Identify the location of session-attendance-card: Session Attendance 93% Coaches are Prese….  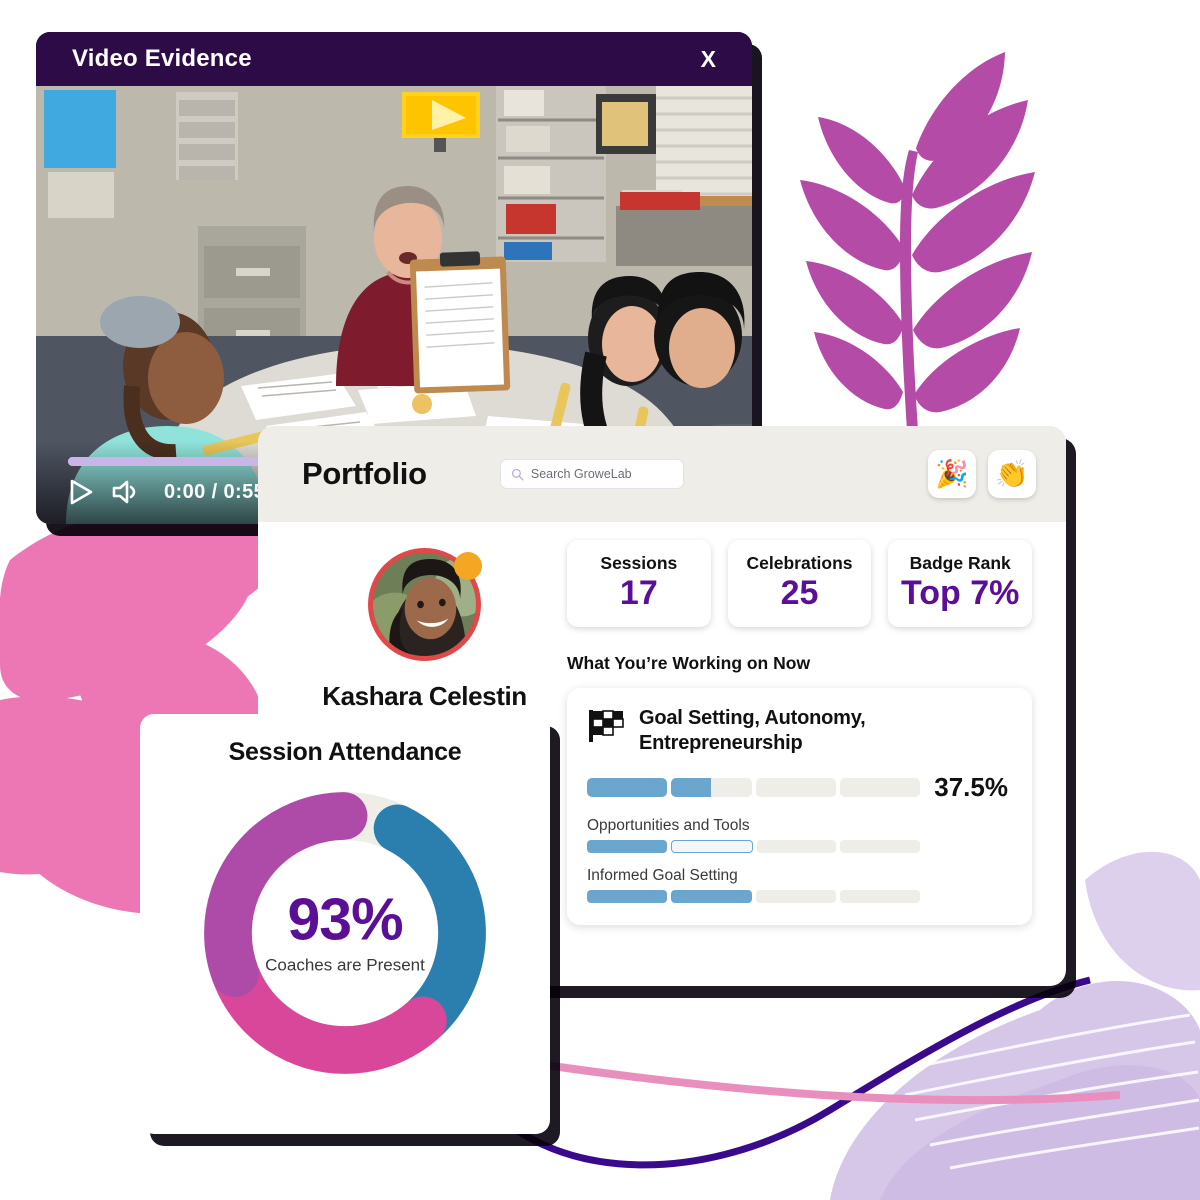
(345, 924).